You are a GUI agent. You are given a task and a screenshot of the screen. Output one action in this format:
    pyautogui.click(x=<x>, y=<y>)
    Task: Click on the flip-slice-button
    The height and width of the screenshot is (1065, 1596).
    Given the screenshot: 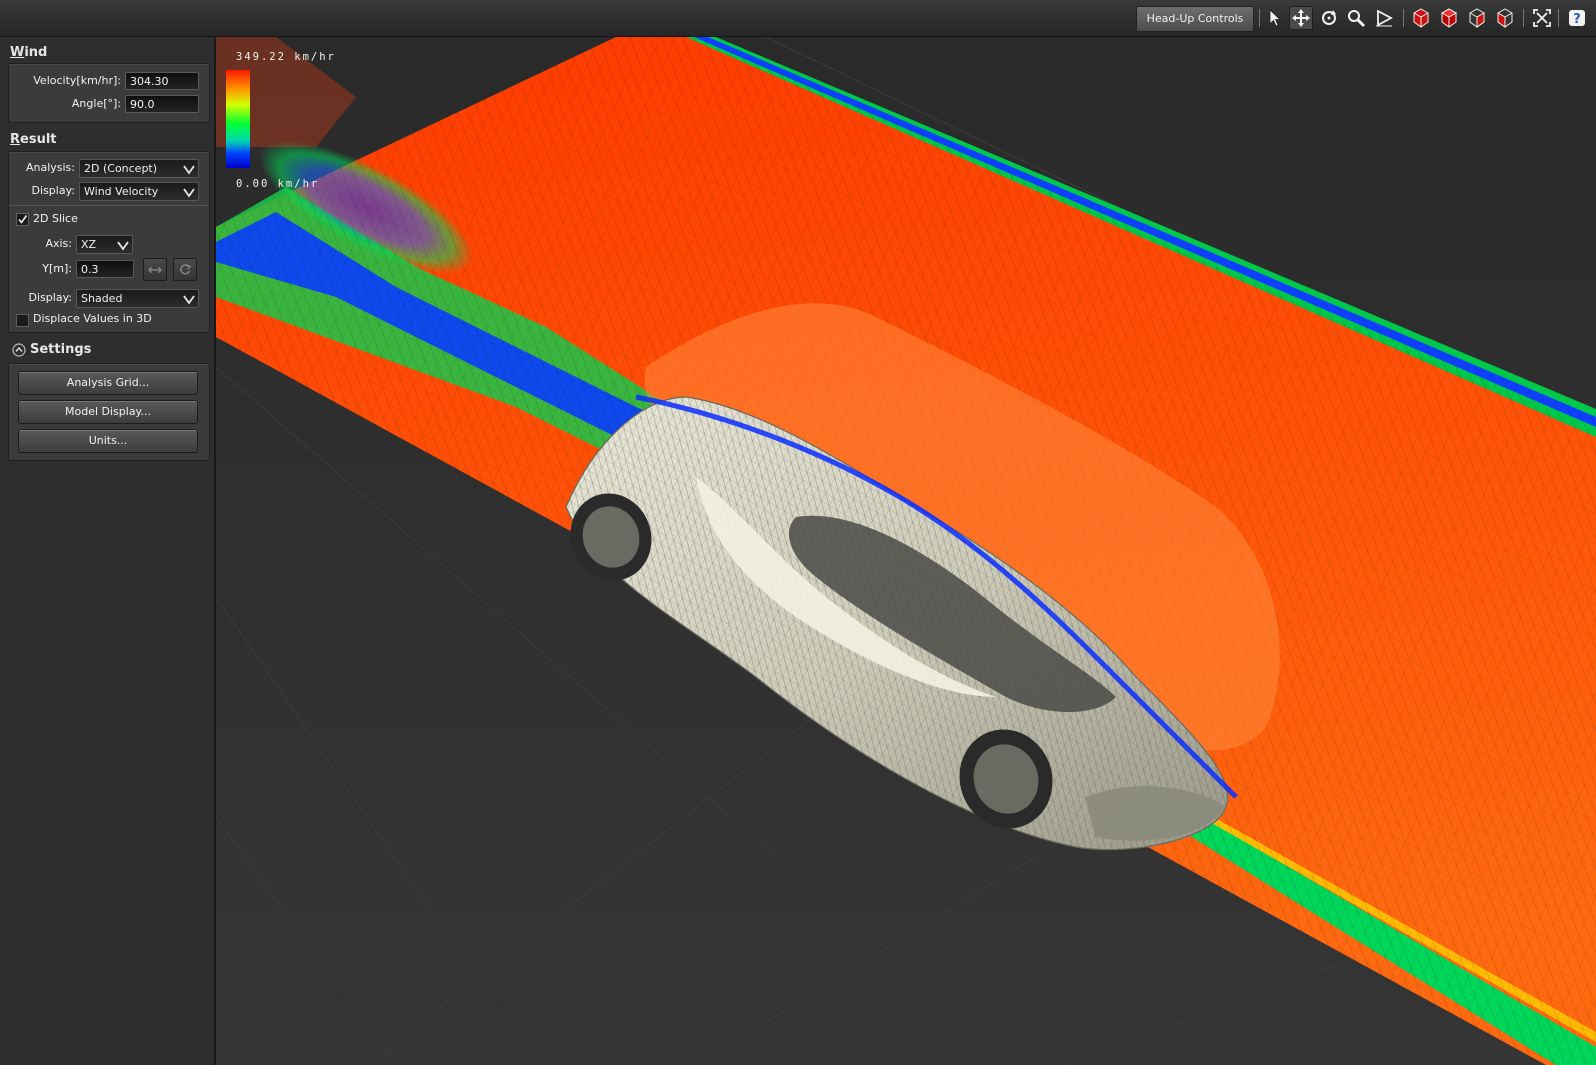 What is the action you would take?
    pyautogui.click(x=155, y=269)
    